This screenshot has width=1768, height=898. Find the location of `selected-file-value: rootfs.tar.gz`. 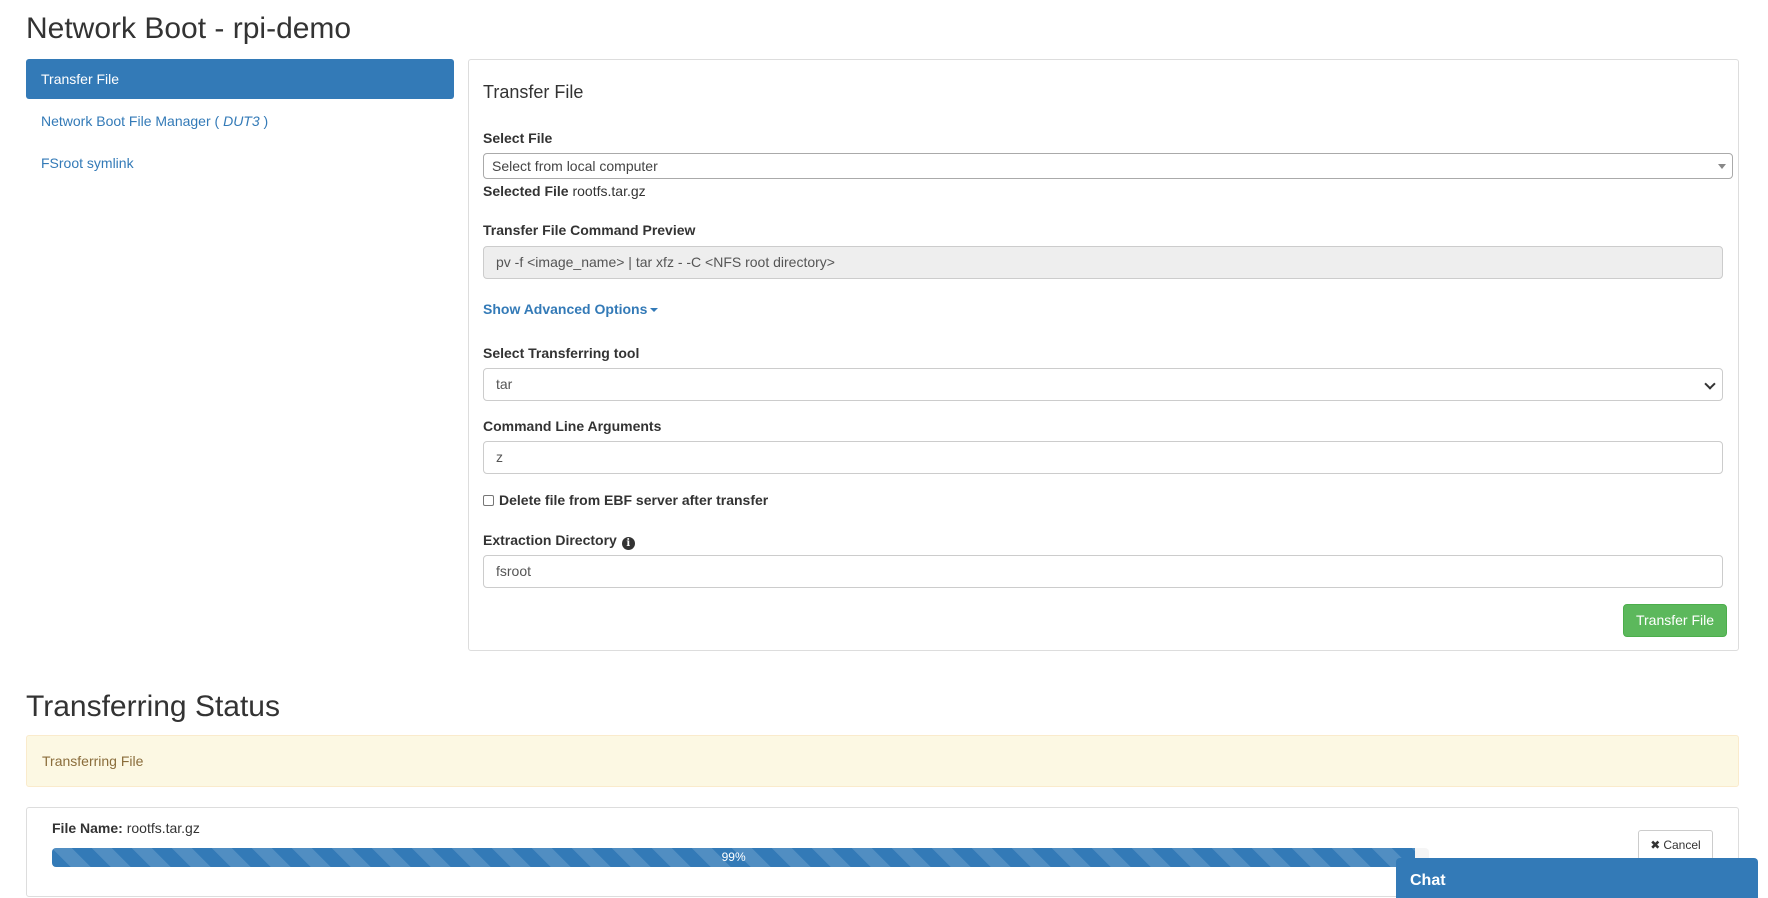

selected-file-value: rootfs.tar.gz is located at coordinates (609, 191).